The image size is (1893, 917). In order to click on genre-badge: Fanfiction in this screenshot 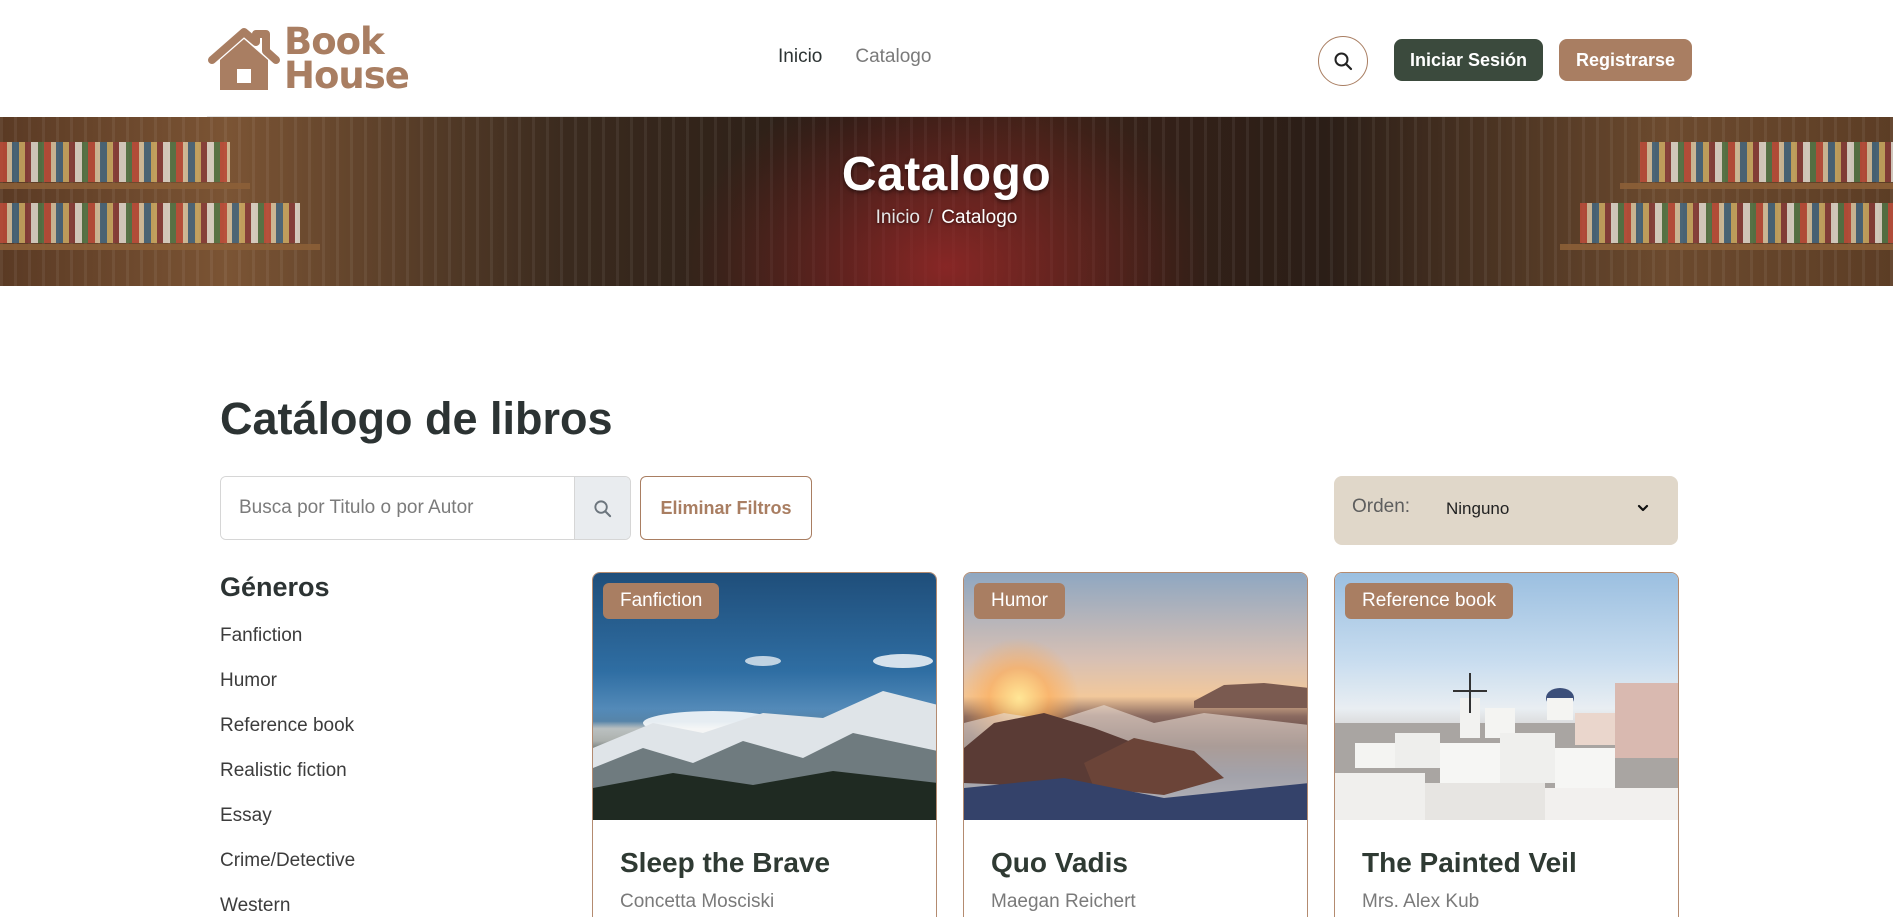, I will do `click(661, 601)`.